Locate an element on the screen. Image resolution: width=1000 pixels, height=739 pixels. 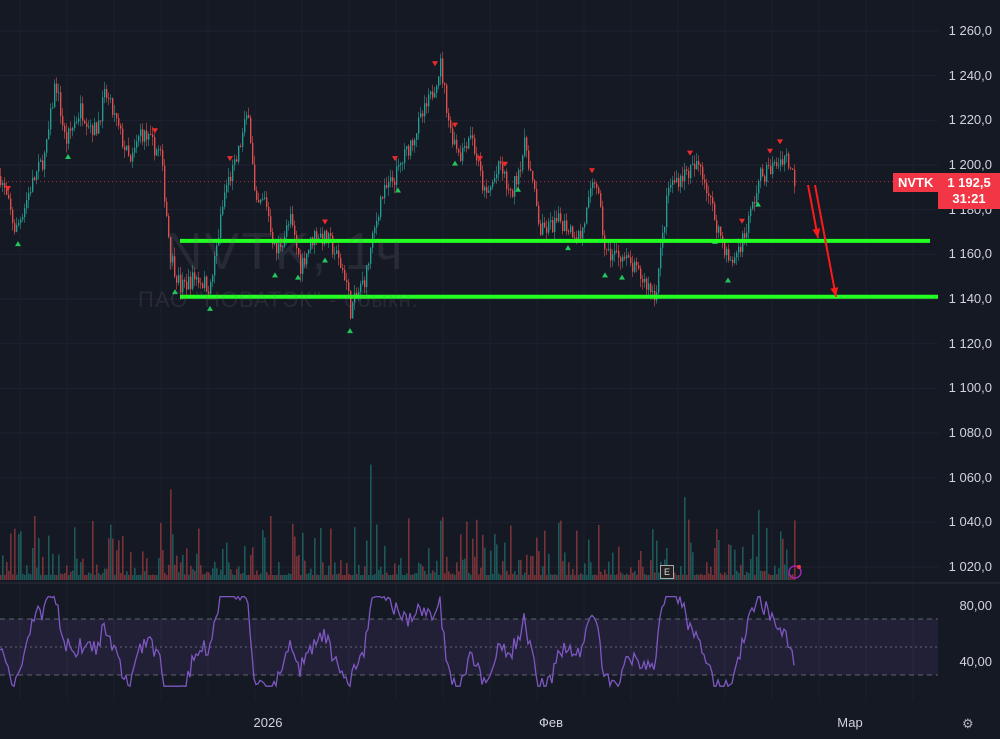
earnings-icon: E is located at coordinates (667, 572).